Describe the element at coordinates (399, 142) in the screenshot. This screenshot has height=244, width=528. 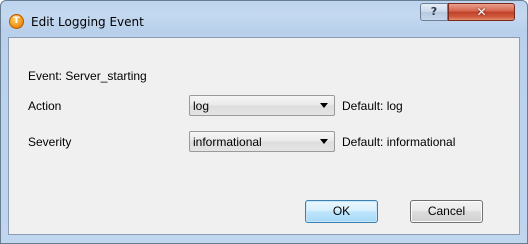
I see `severity-default-text: Default: informational` at that location.